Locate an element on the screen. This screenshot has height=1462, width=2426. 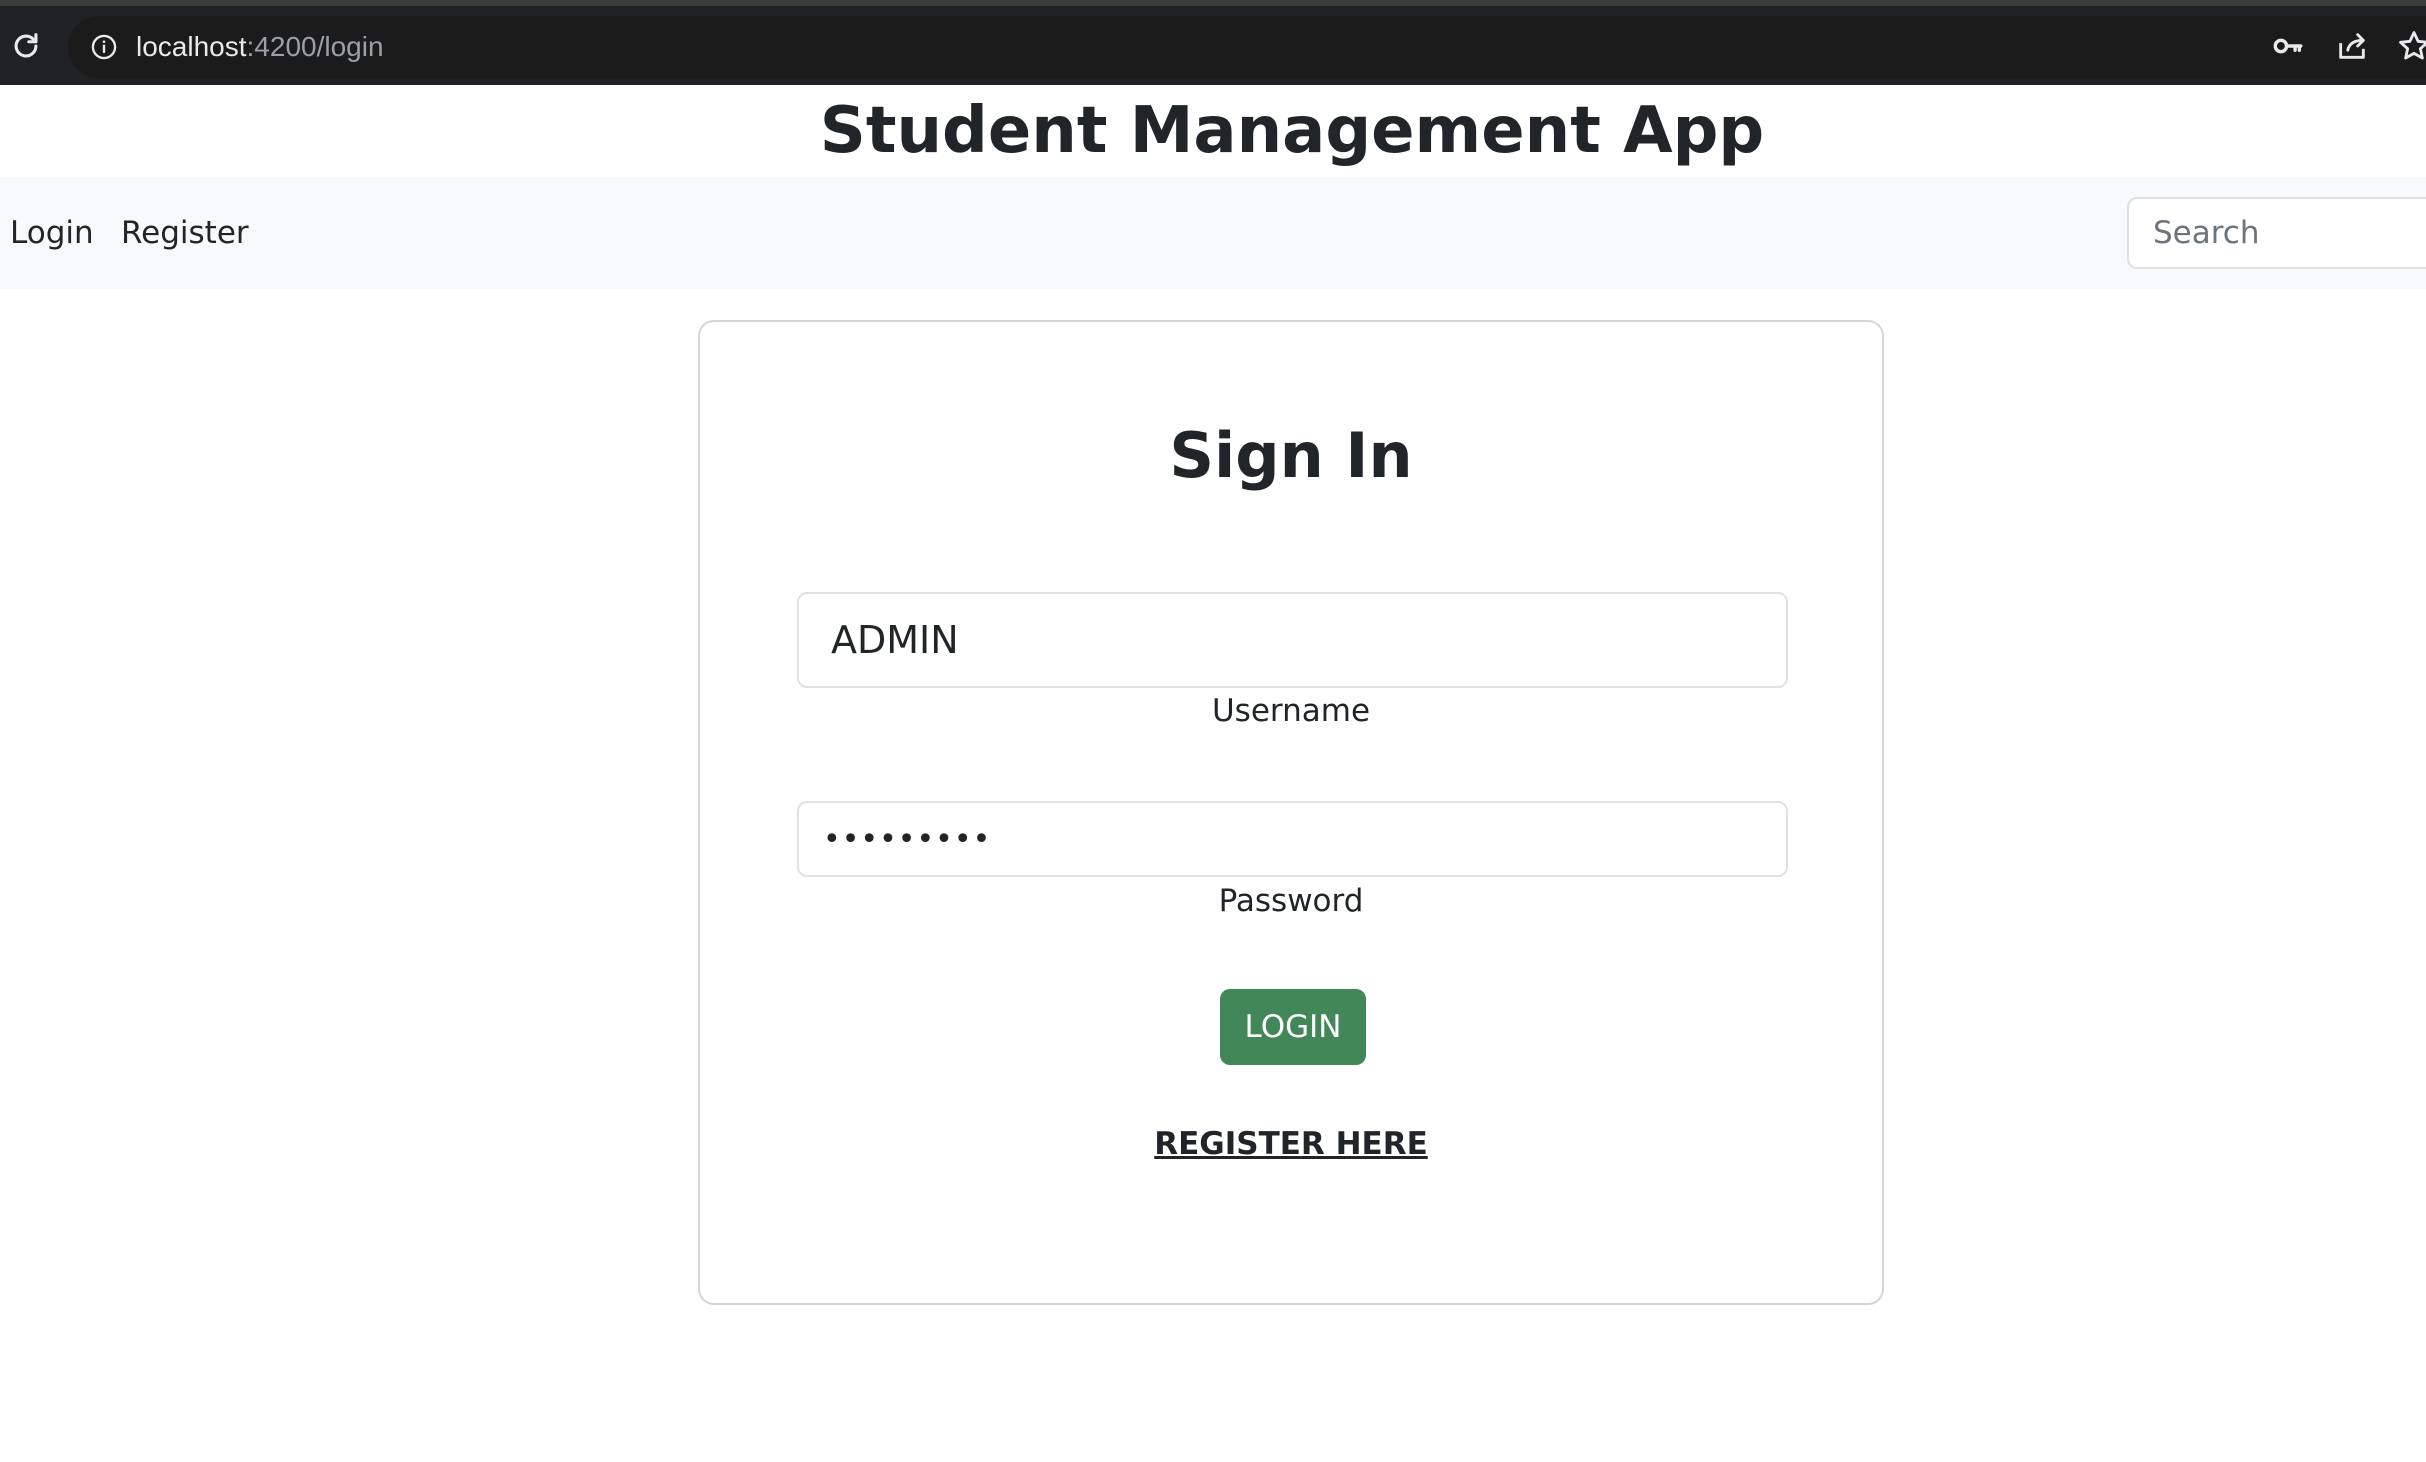
key-icon is located at coordinates (2288, 46).